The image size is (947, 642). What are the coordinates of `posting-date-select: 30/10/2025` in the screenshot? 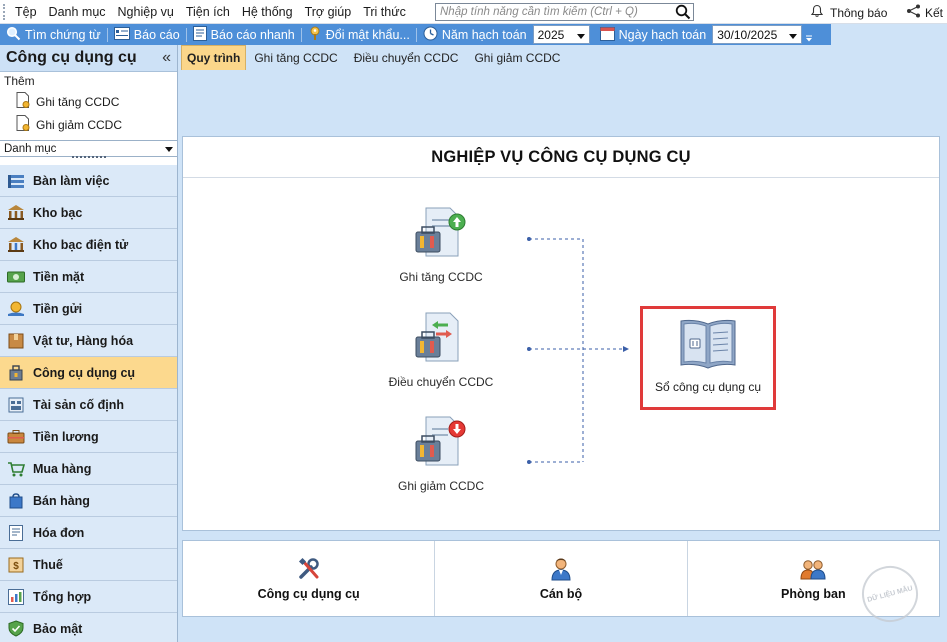 It's located at (757, 34).